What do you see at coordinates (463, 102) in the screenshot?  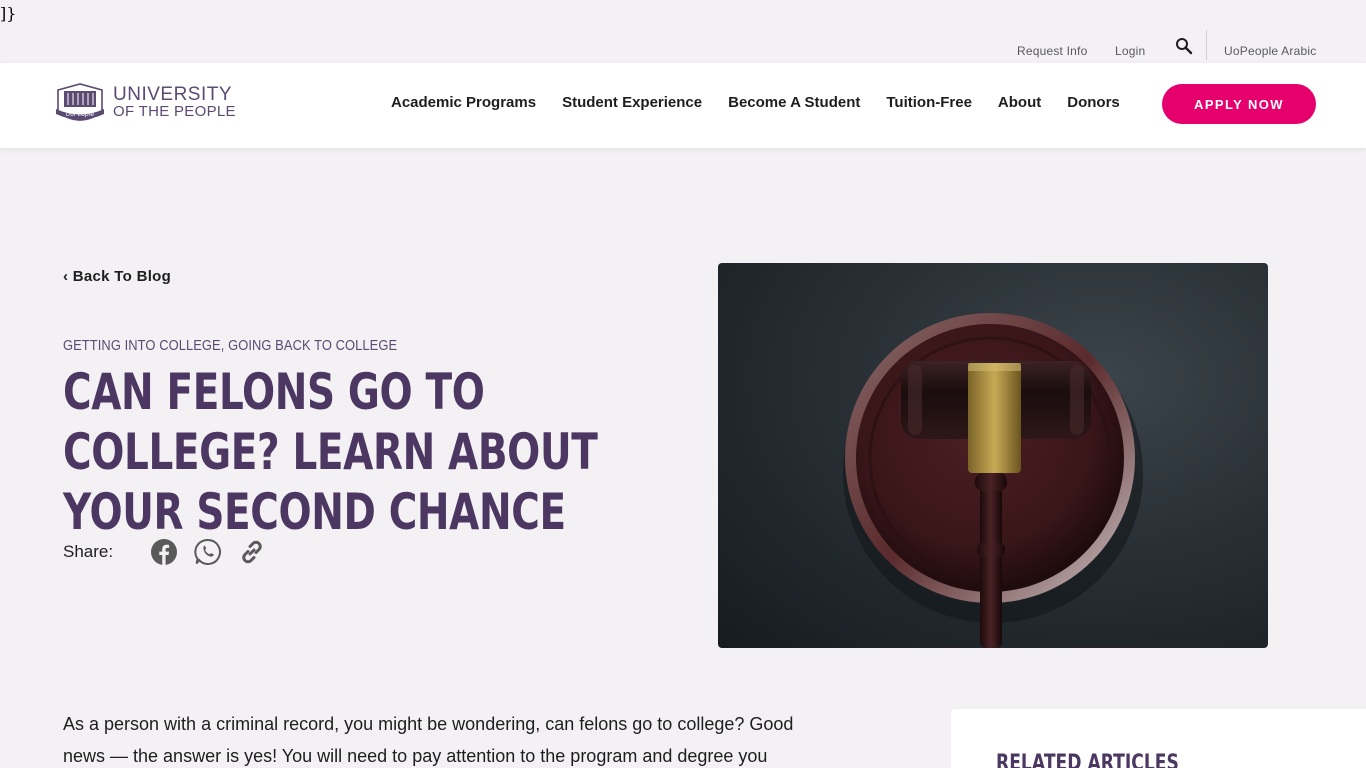 I see `nav-academic-programs: Academic Programs` at bounding box center [463, 102].